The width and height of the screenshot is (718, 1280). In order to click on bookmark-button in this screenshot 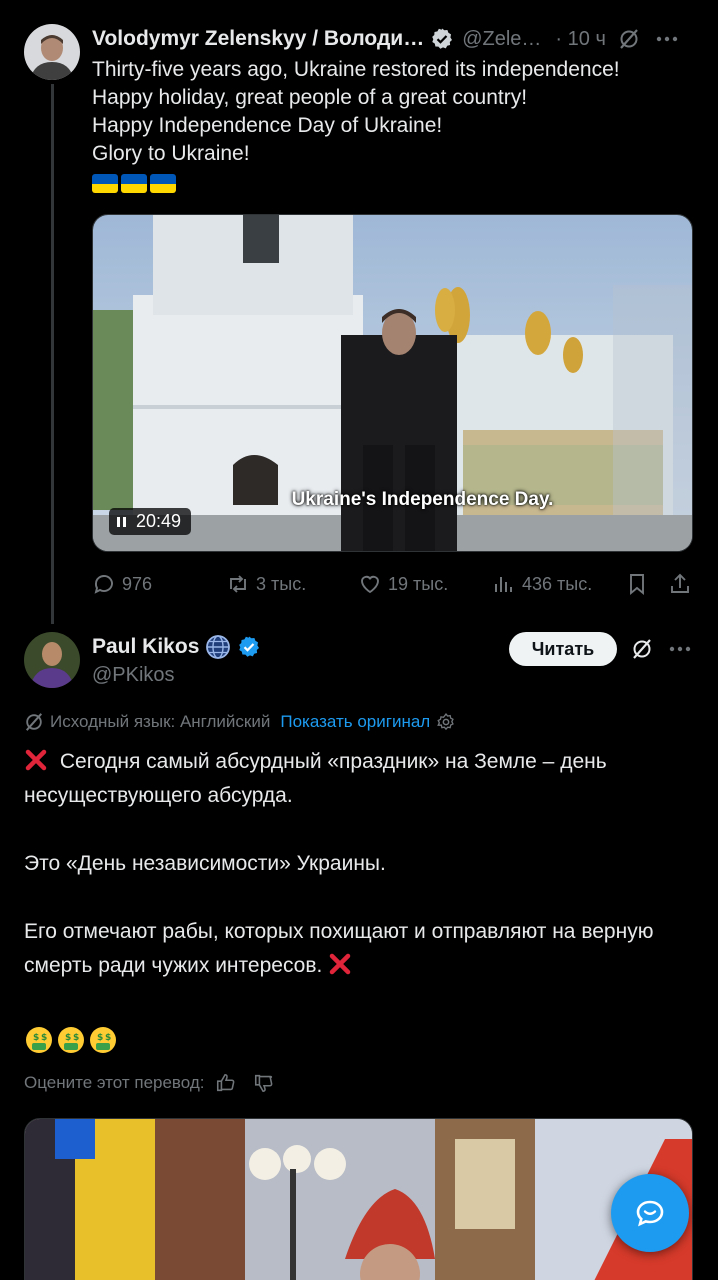, I will do `click(637, 584)`.